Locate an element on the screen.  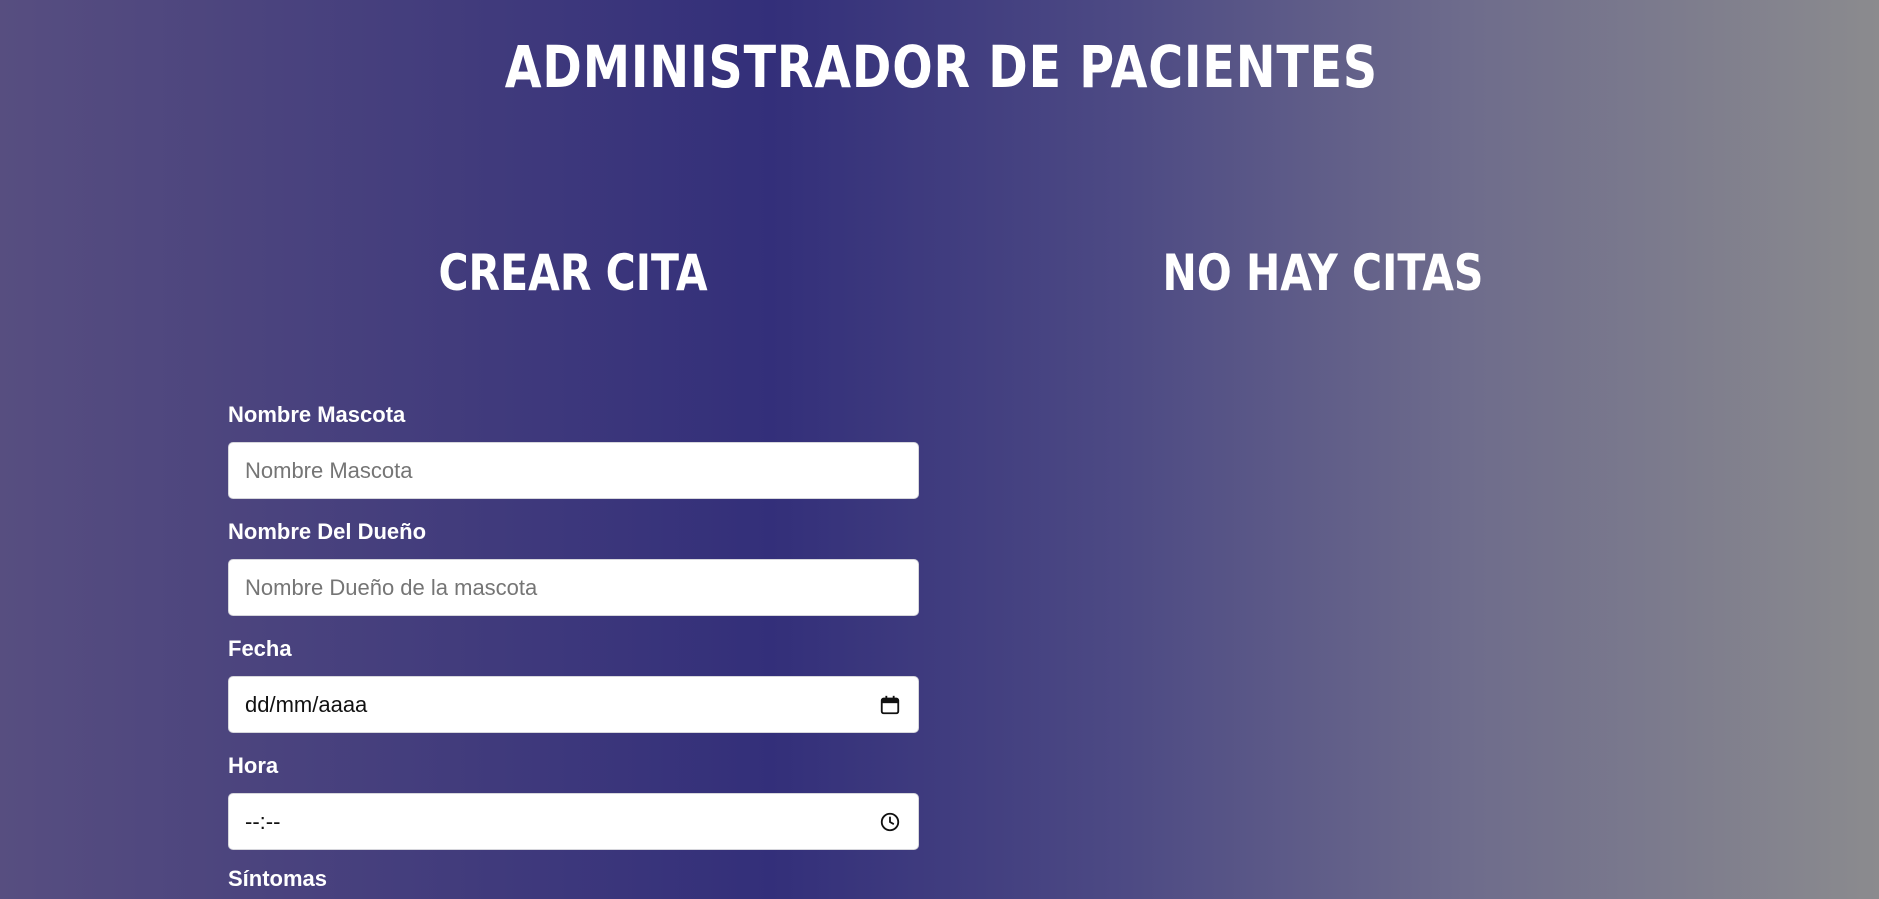
symptoms-label: Síntomas is located at coordinates (278, 876).